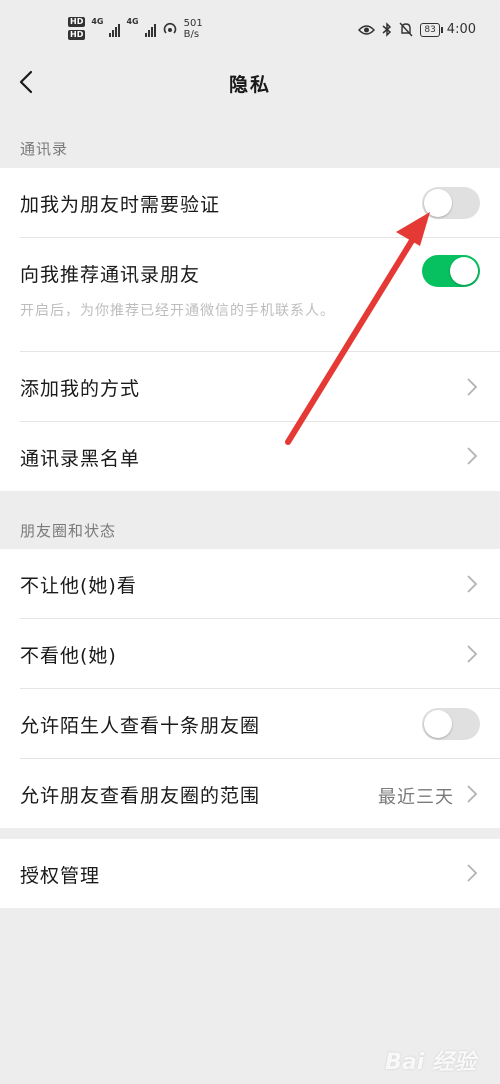 The image size is (500, 1084). I want to click on status-left: HD HD 4G 4G 501 B/s, so click(135, 28).